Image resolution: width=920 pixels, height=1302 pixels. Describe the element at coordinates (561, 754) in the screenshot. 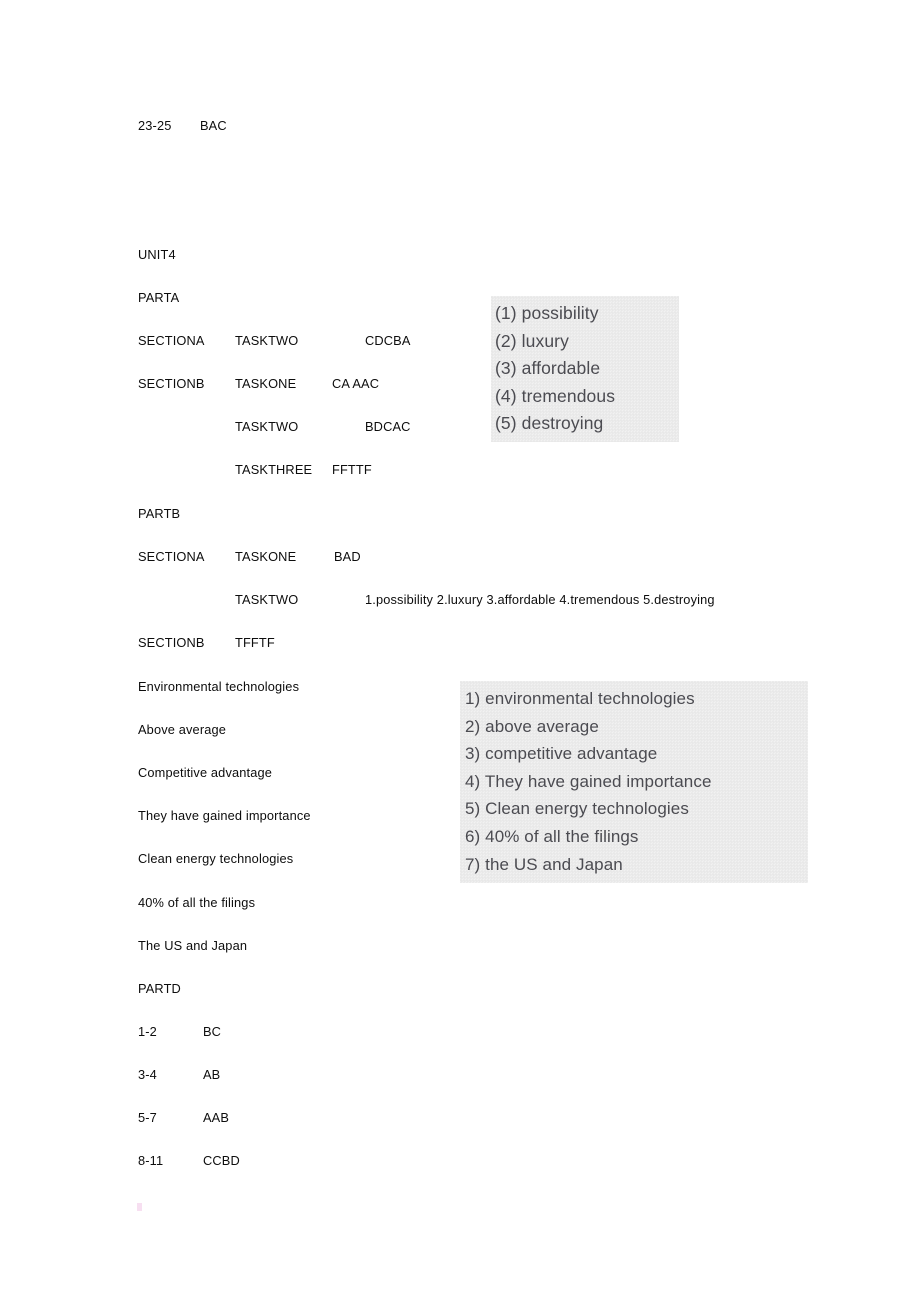

I see `embedded-two-item-3: 3) competitive advantage` at that location.